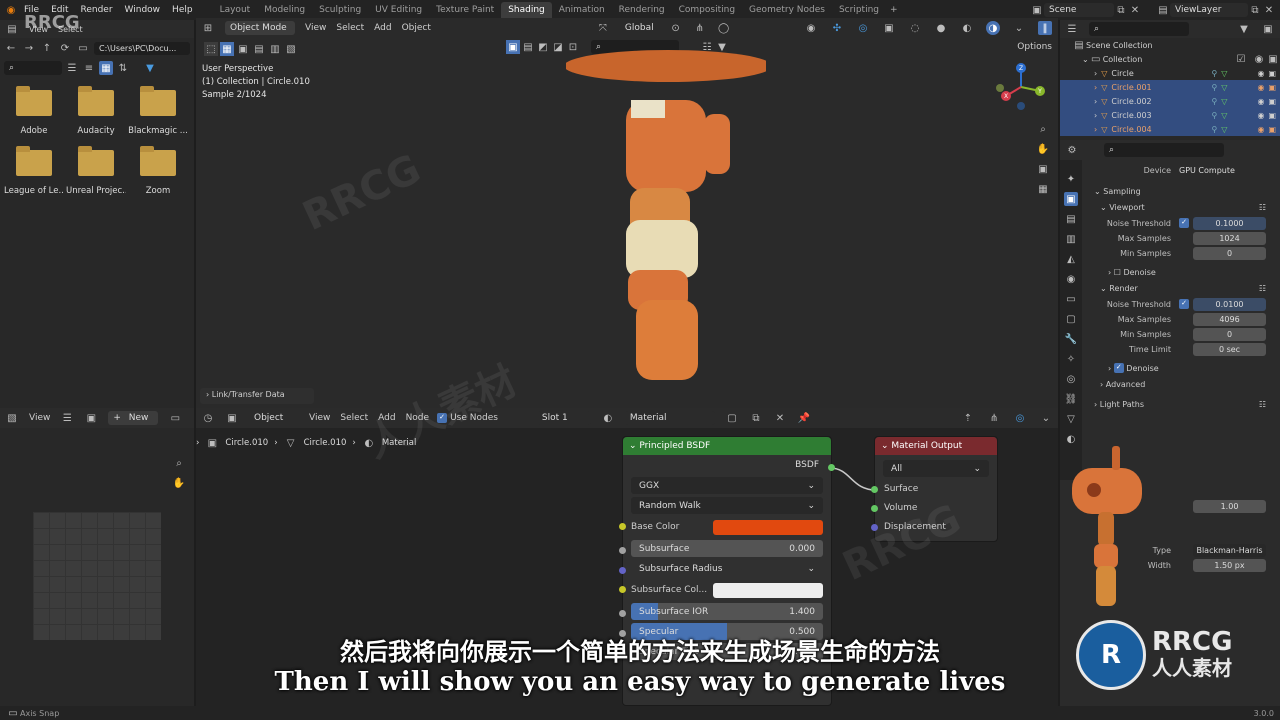 This screenshot has width=1280, height=720. I want to click on properties-search-input: ⌕, so click(1164, 150).